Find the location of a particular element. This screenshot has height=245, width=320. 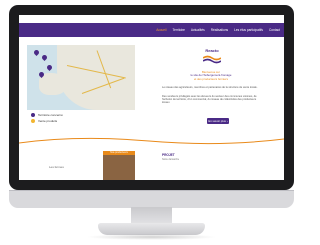

nav-item-actualites: Actualités is located at coordinates (198, 30).